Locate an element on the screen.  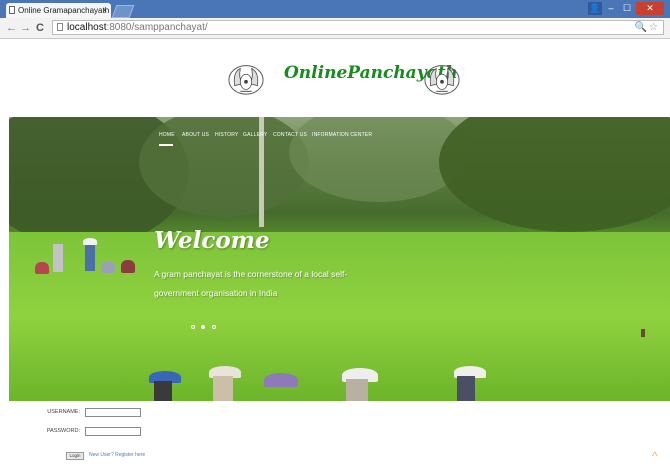
minimize-button: – is located at coordinates (611, 8).